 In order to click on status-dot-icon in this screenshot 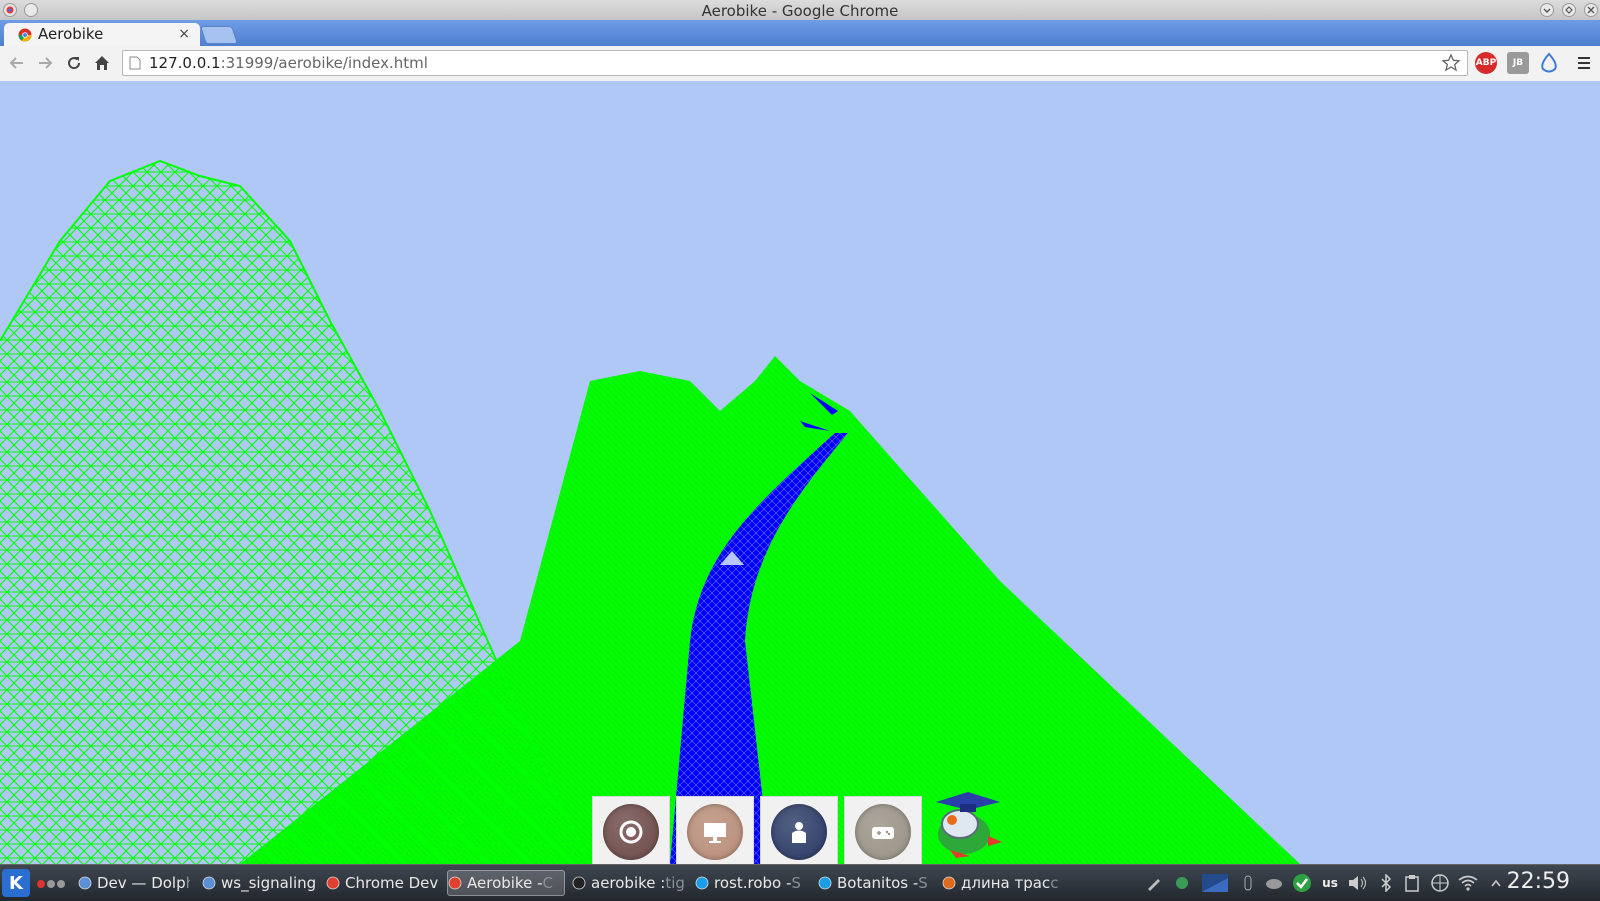, I will do `click(1182, 883)`.